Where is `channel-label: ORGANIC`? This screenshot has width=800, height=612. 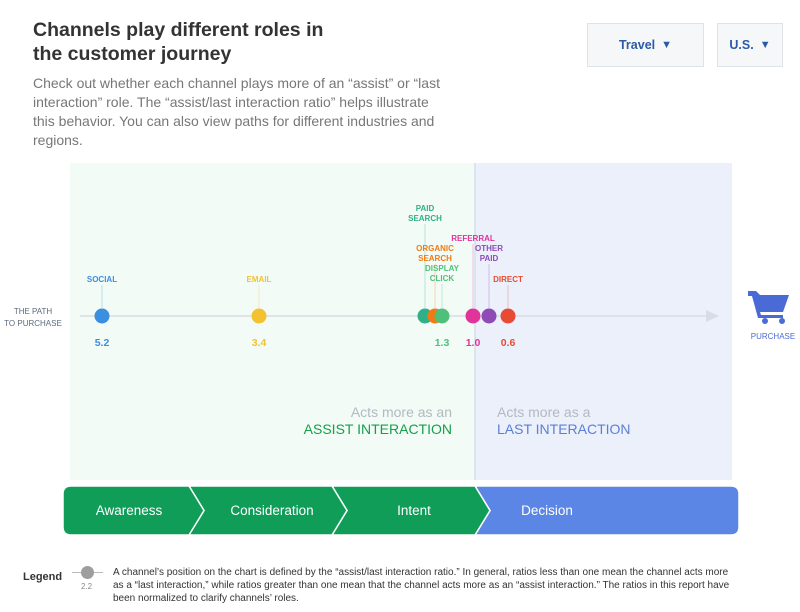 channel-label: ORGANIC is located at coordinates (435, 248).